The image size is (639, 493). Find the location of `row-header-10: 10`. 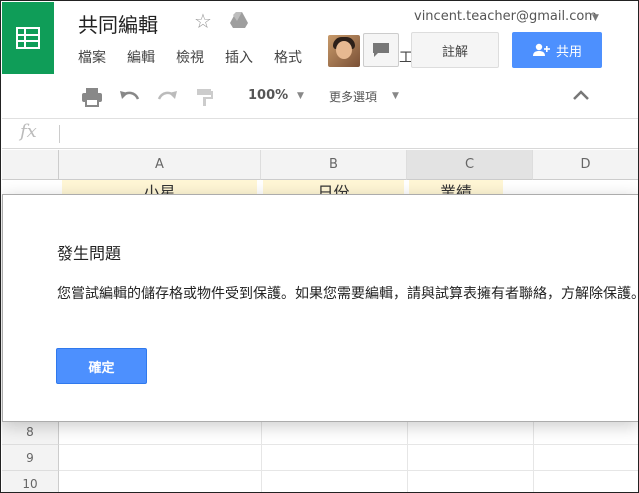

row-header-10: 10 is located at coordinates (30, 481).